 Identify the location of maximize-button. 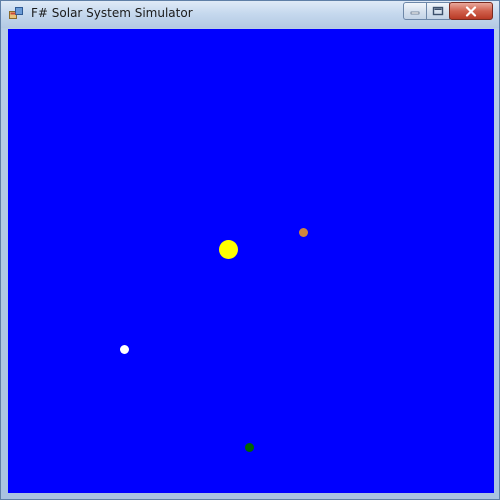
(438, 11).